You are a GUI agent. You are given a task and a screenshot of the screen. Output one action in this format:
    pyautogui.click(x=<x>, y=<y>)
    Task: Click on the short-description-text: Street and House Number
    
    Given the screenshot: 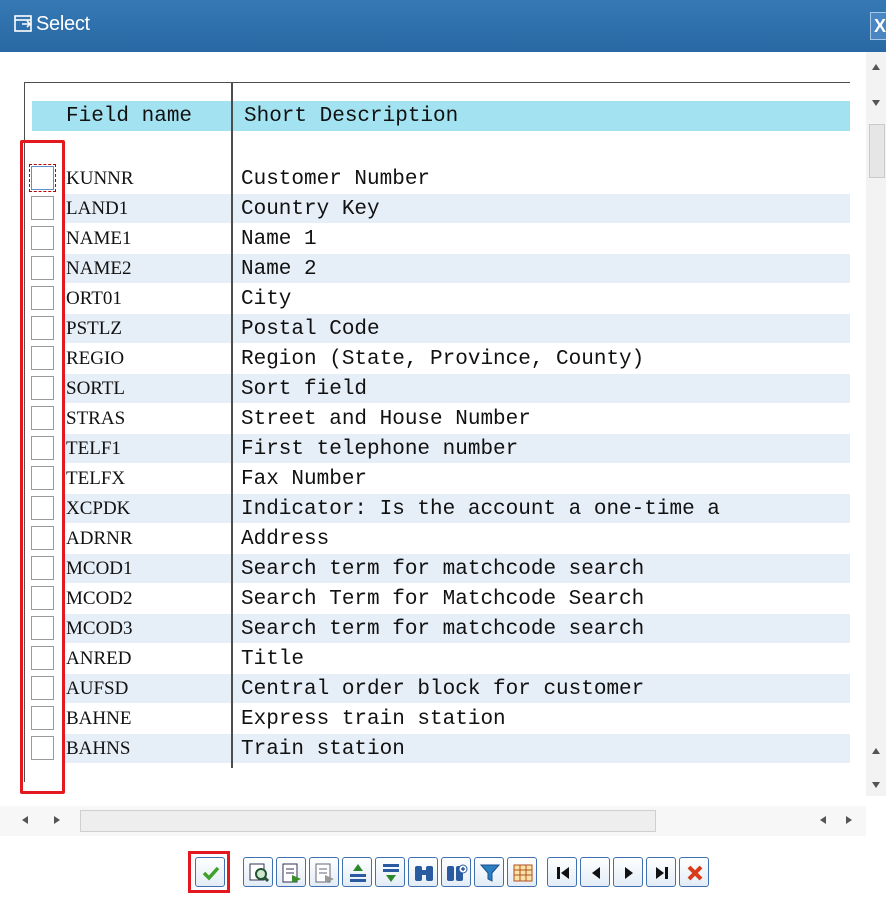 What is the action you would take?
    pyautogui.click(x=386, y=419)
    